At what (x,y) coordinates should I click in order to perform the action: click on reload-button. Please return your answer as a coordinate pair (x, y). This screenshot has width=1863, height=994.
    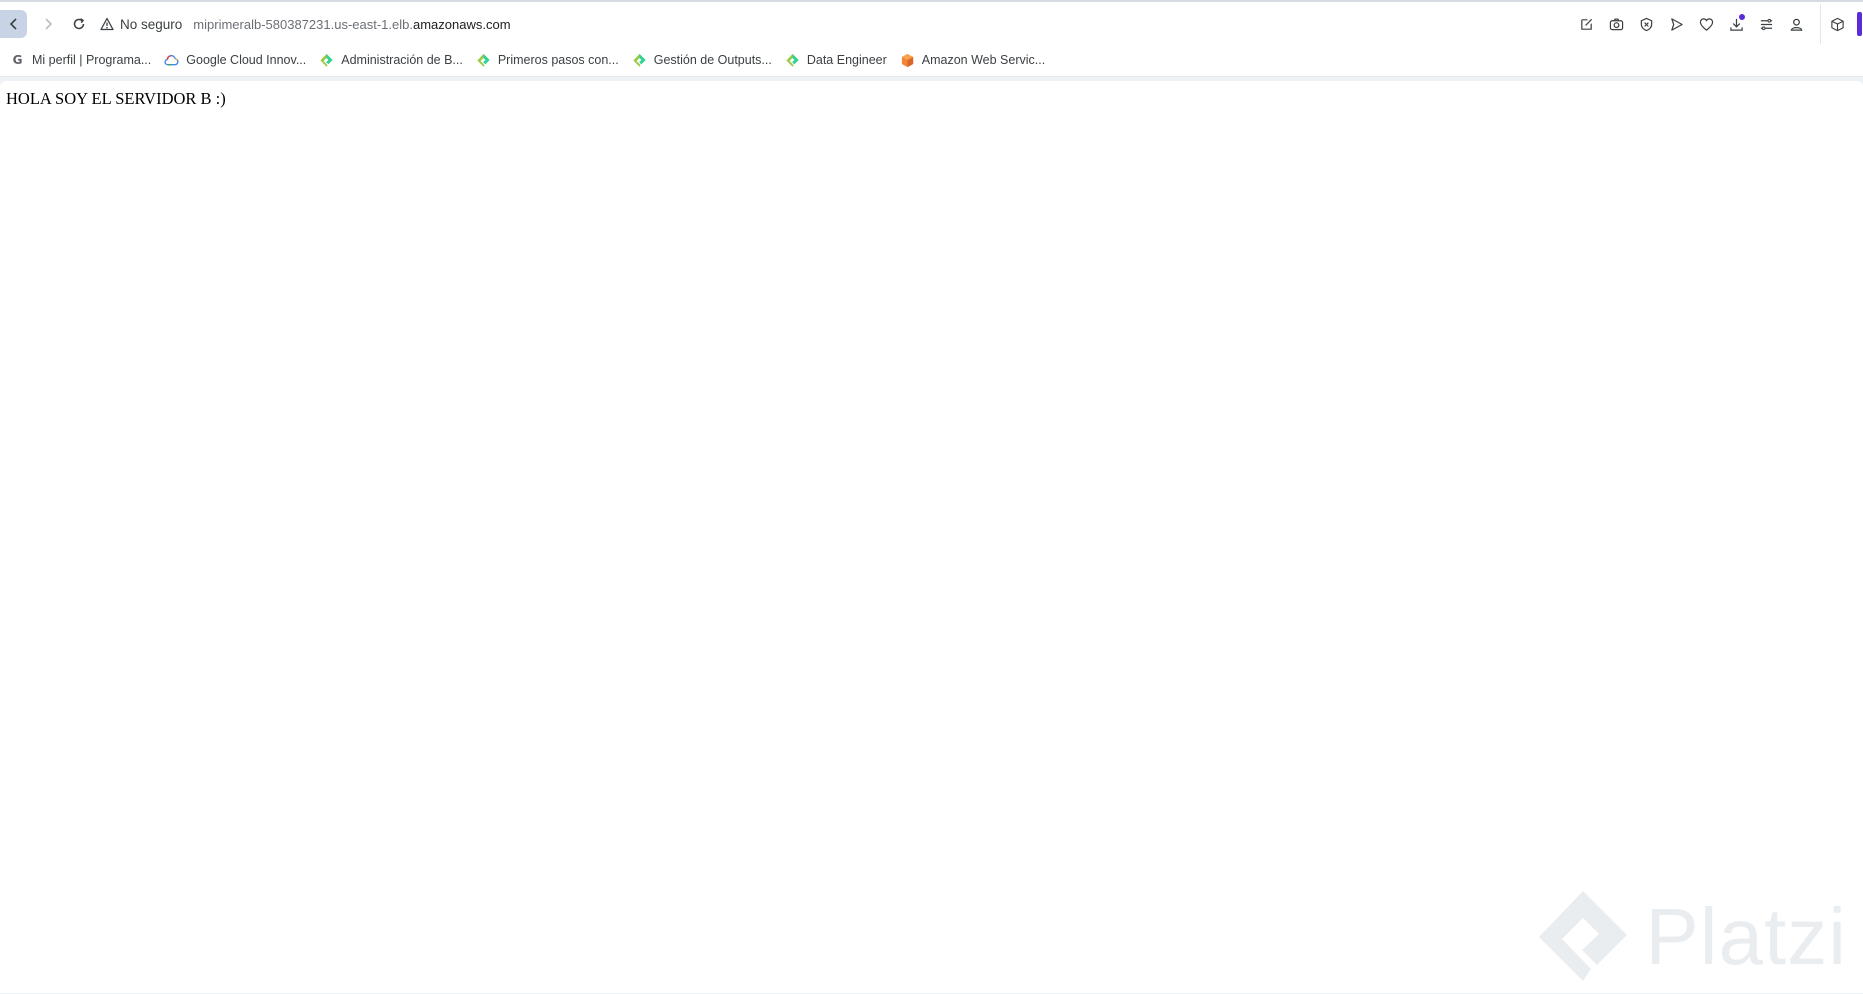
    Looking at the image, I should click on (79, 24).